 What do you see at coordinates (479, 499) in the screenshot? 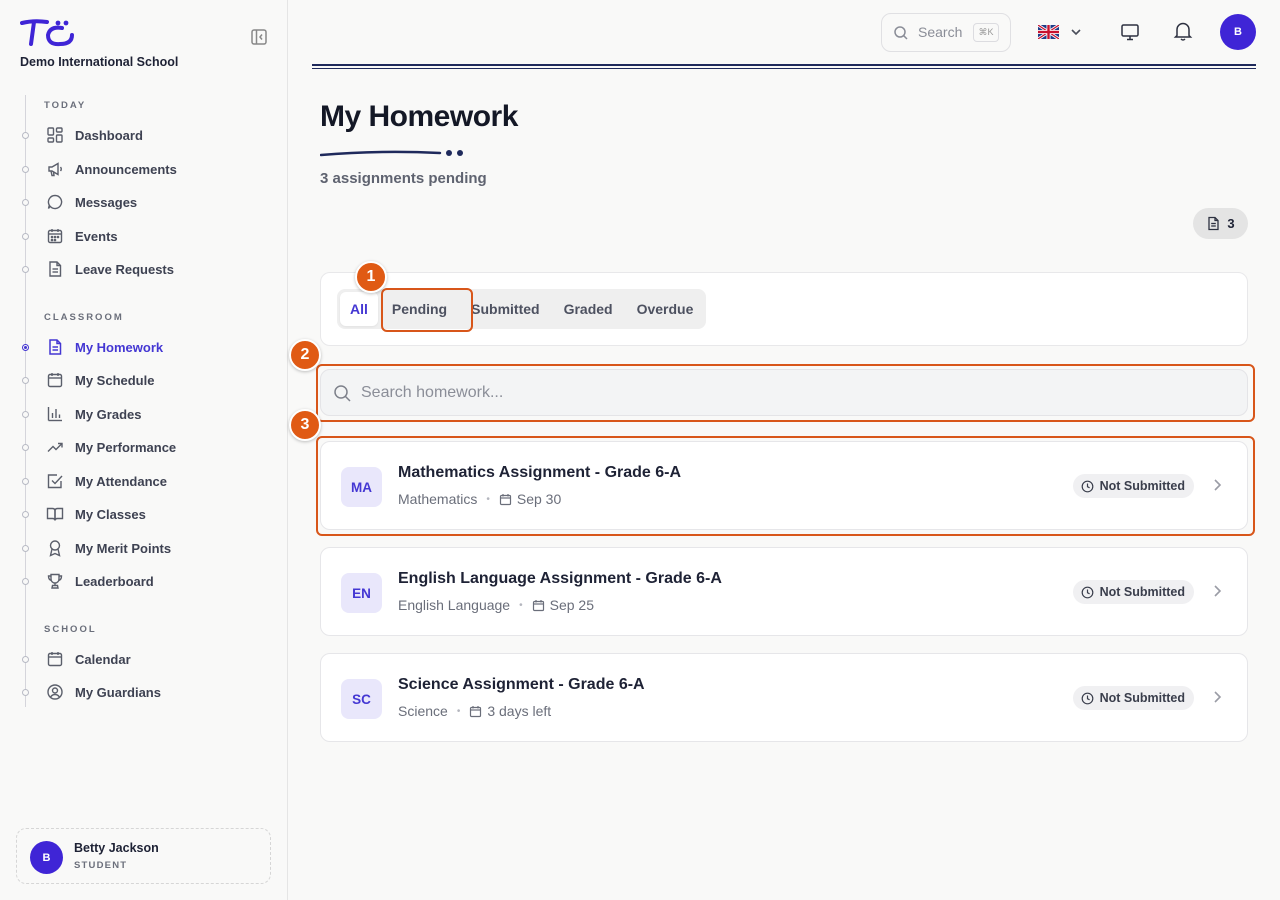
I see `homework-meta: Mathematics • Sep 30` at bounding box center [479, 499].